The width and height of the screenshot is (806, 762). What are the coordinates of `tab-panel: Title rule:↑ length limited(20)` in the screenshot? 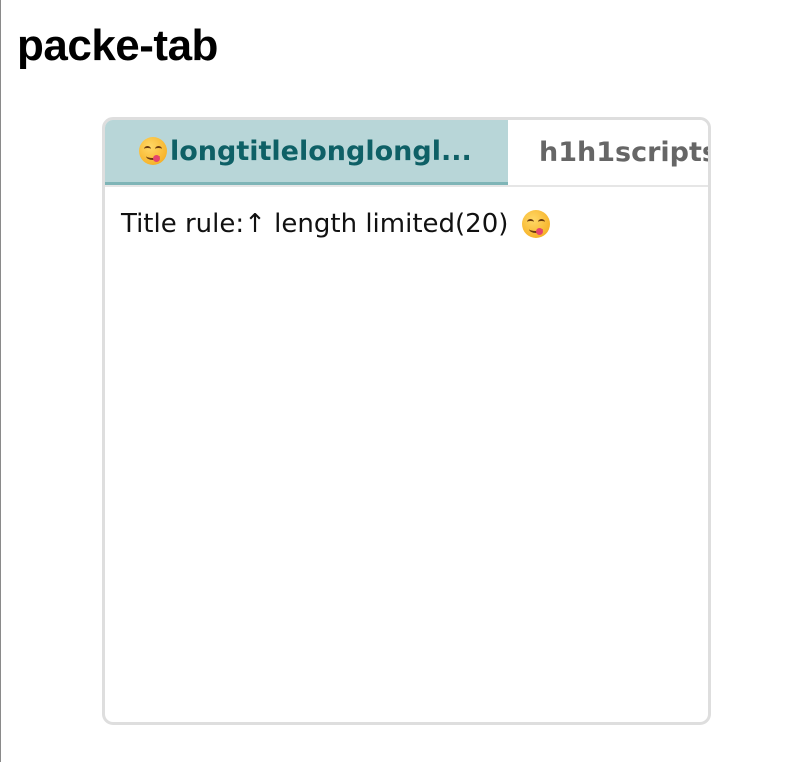 It's located at (406, 224).